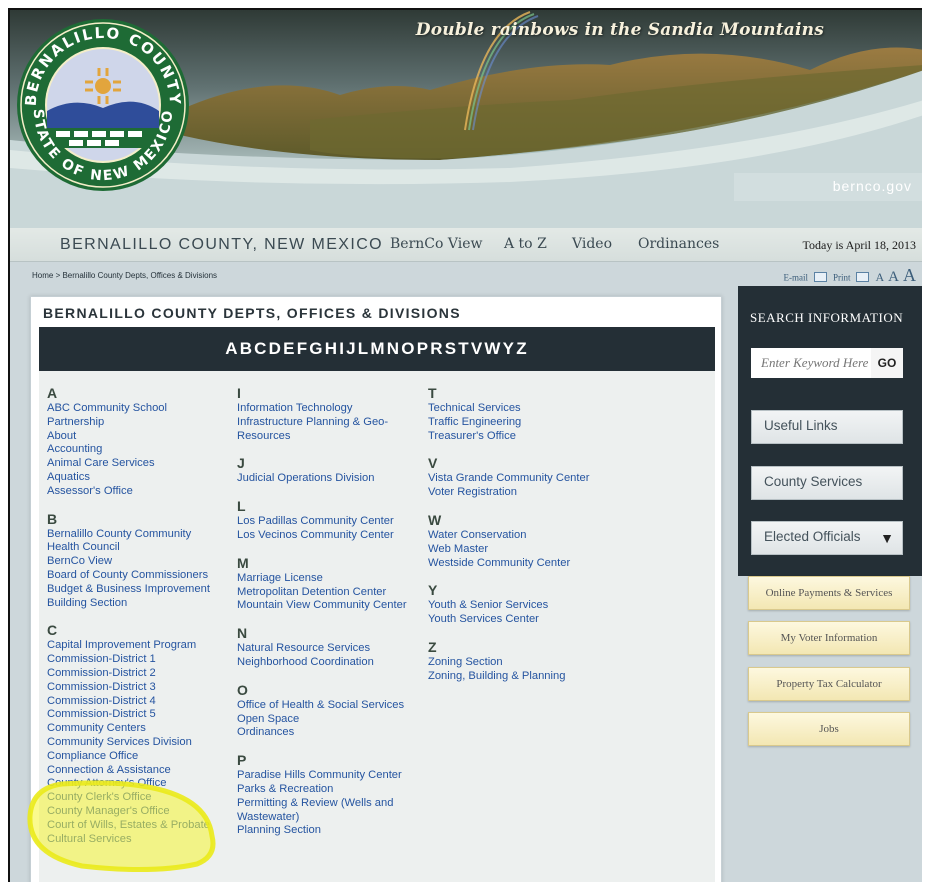  I want to click on alphabet-letter-b: B, so click(247, 348).